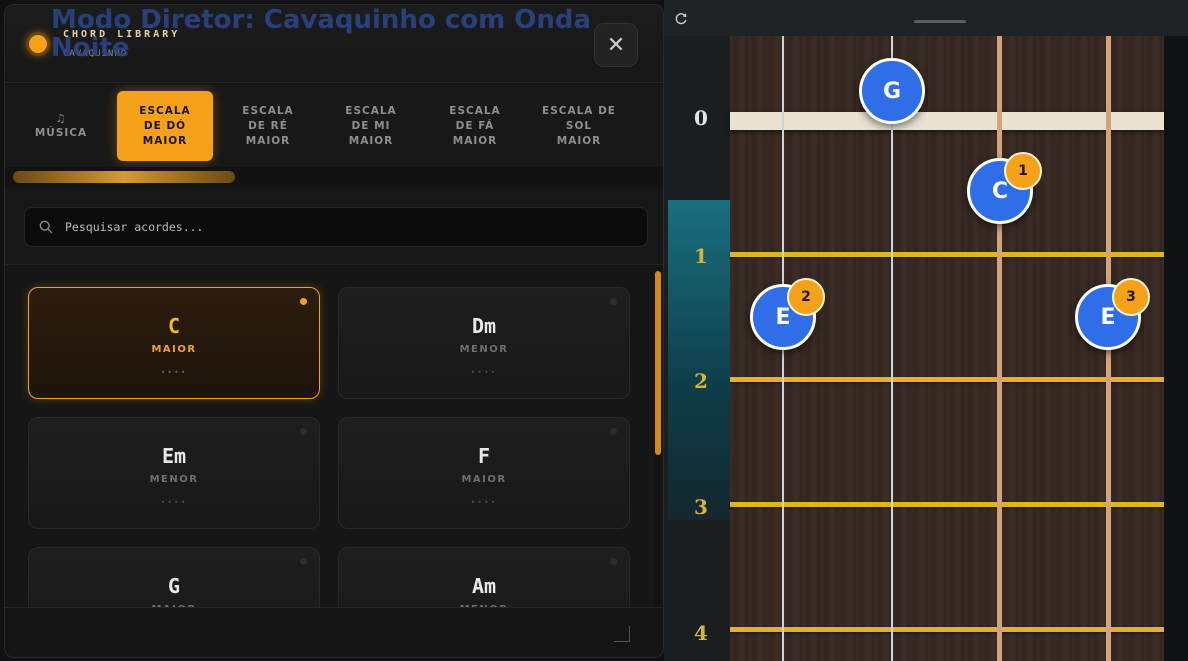  Describe the element at coordinates (124, 177) in the screenshot. I see `tabs-scrollbar-thumb` at that location.